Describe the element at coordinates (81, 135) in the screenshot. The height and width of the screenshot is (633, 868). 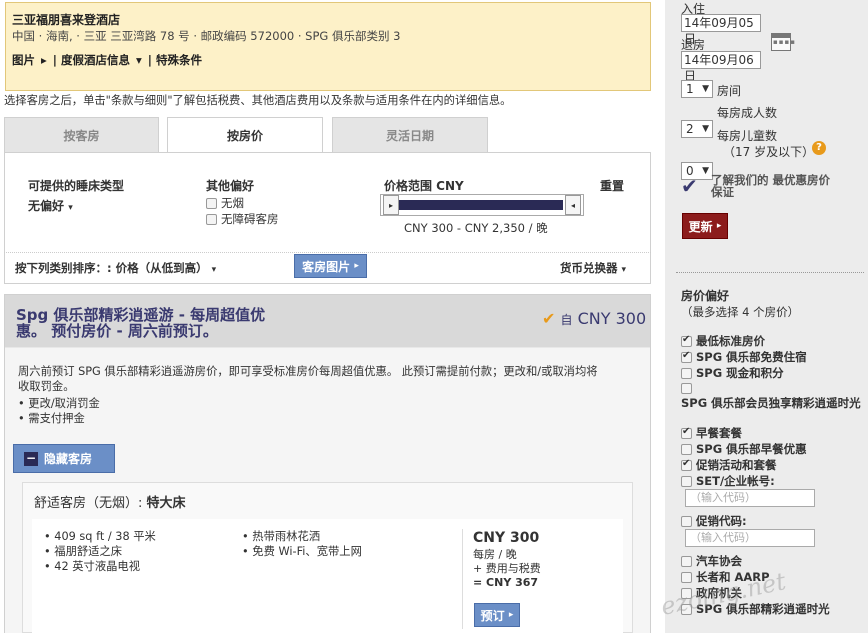
I see `tab-by-room: 按客房` at that location.